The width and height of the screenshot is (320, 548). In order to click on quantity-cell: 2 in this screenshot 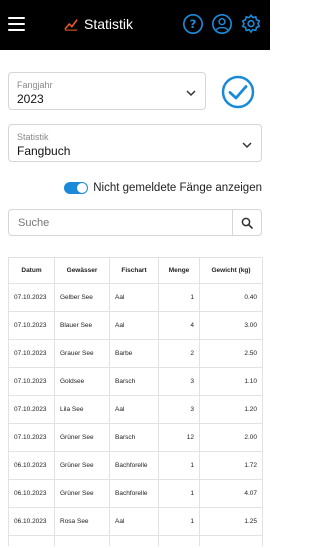, I will do `click(179, 353)`.